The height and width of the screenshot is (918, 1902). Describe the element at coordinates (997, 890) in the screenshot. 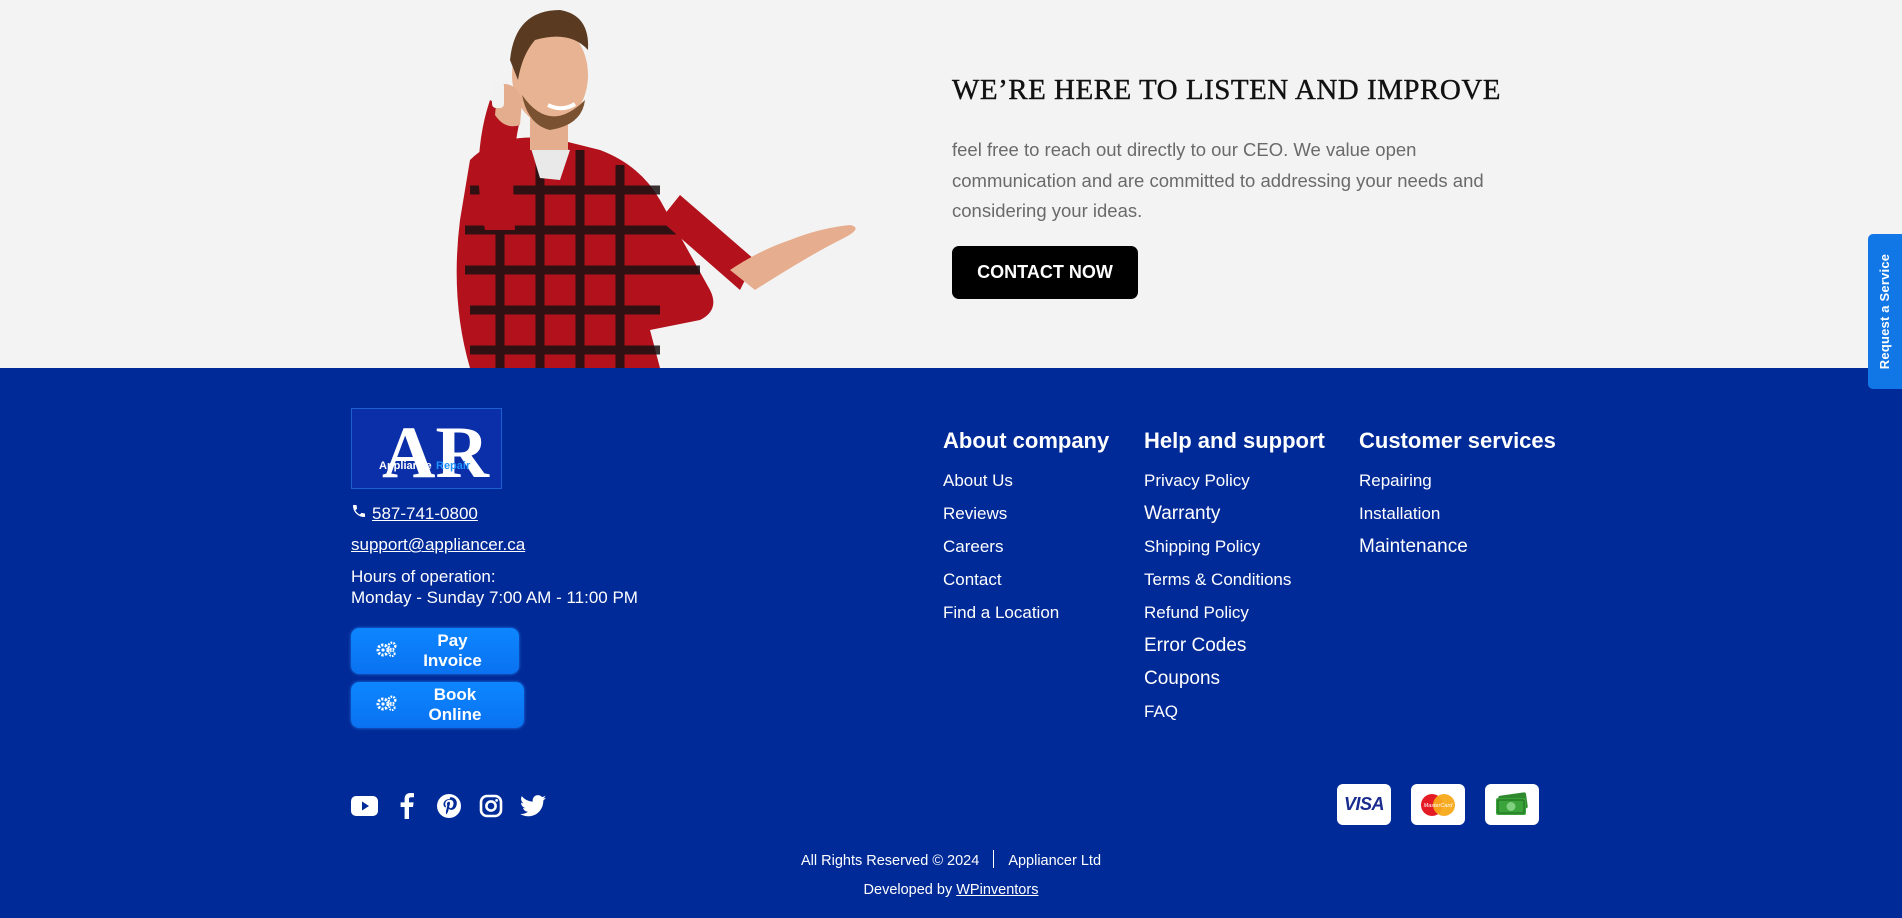

I see `developer-link: WPinventors` at that location.